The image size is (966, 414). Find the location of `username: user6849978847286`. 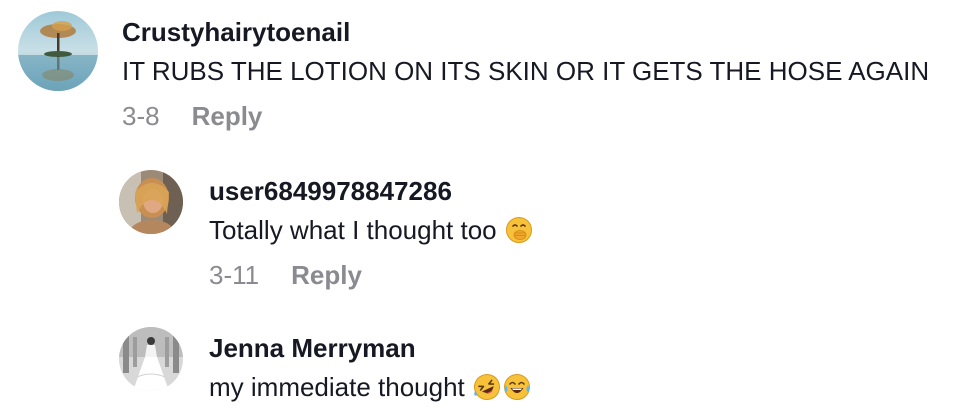

username: user6849978847286 is located at coordinates (371, 191).